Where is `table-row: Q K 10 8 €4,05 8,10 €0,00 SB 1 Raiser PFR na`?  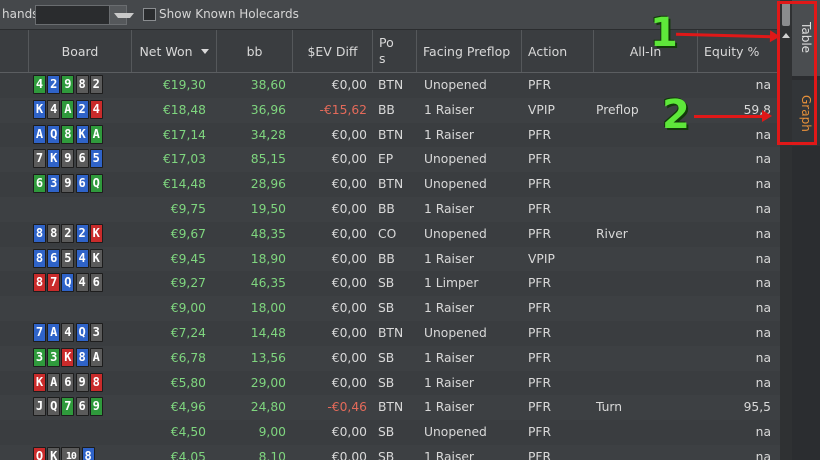 table-row: Q K 10 8 €4,05 8,10 €0,00 SB 1 Raiser PFR na is located at coordinates (390, 452).